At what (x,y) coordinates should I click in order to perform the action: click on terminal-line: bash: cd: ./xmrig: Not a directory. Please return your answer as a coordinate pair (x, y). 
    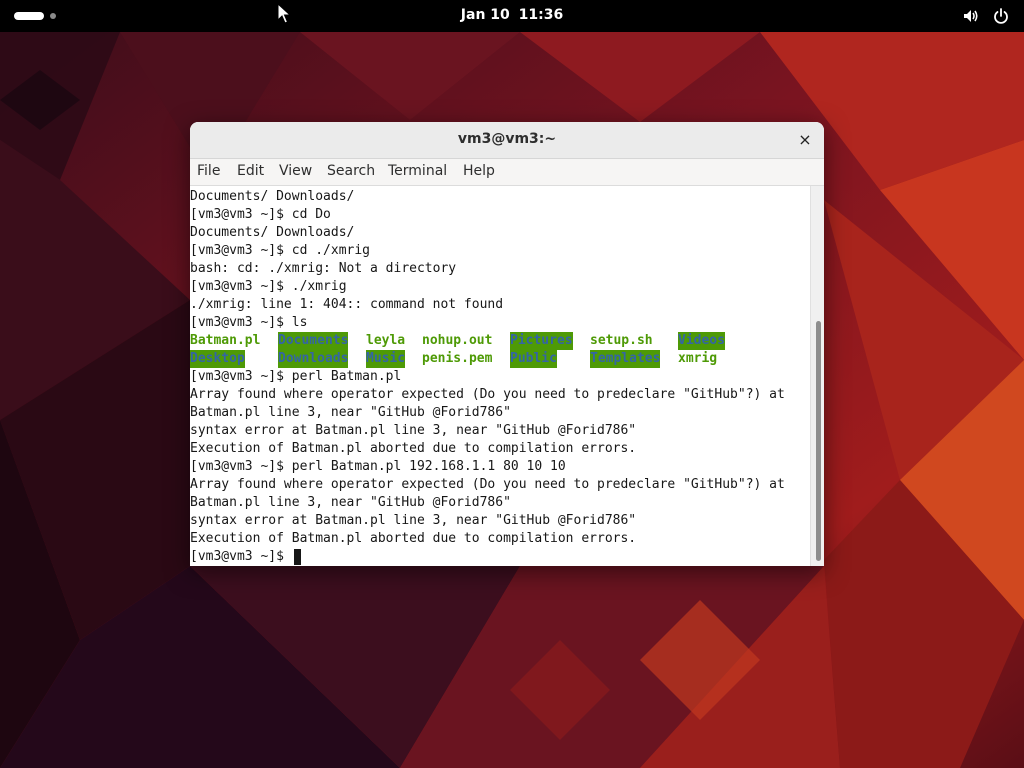
    Looking at the image, I should click on (323, 268).